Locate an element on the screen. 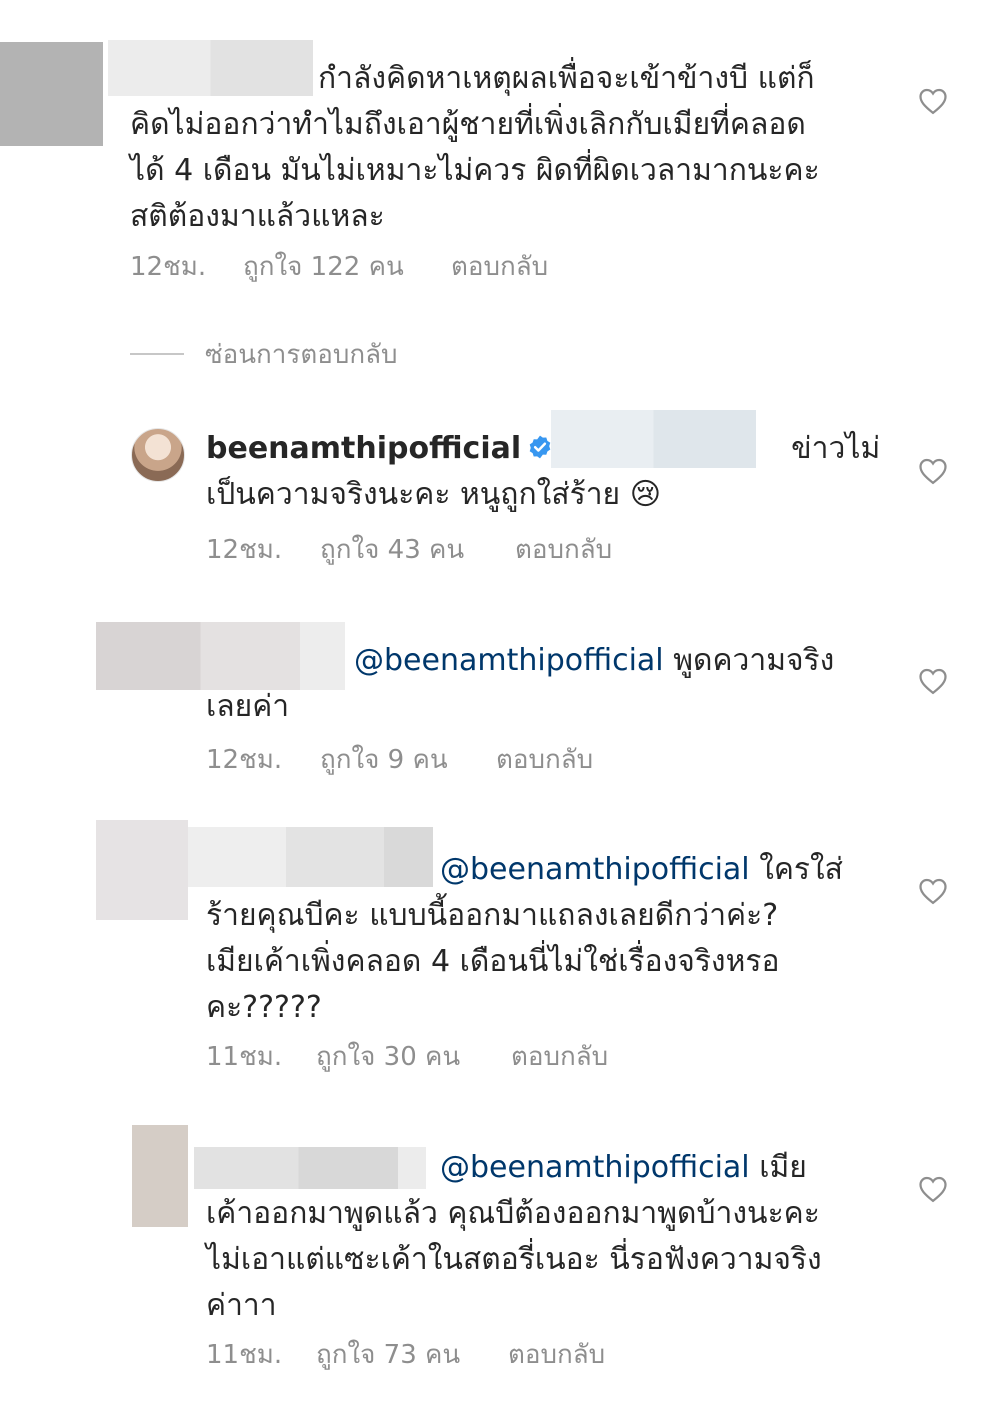  reply-meta: 11ชม. ถูกใจ 30 คน ตอบกลับ is located at coordinates (407, 1057).